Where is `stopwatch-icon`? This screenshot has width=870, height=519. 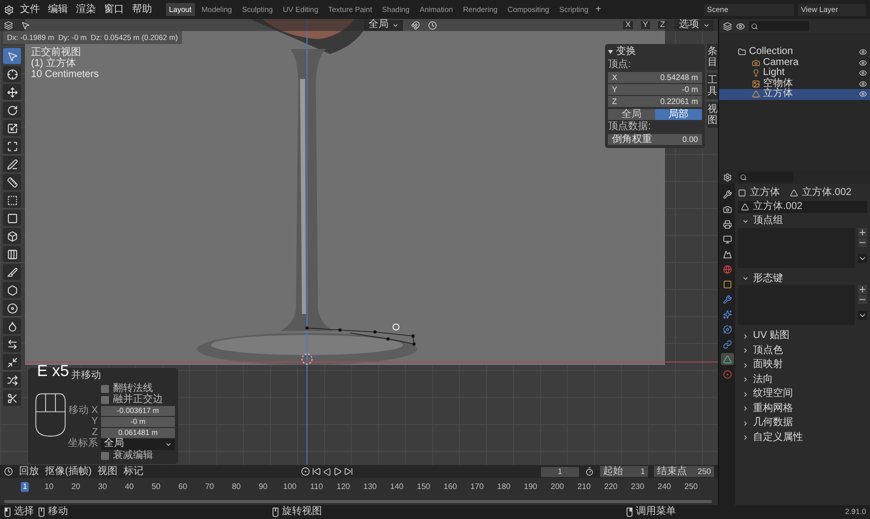
stopwatch-icon is located at coordinates (589, 471).